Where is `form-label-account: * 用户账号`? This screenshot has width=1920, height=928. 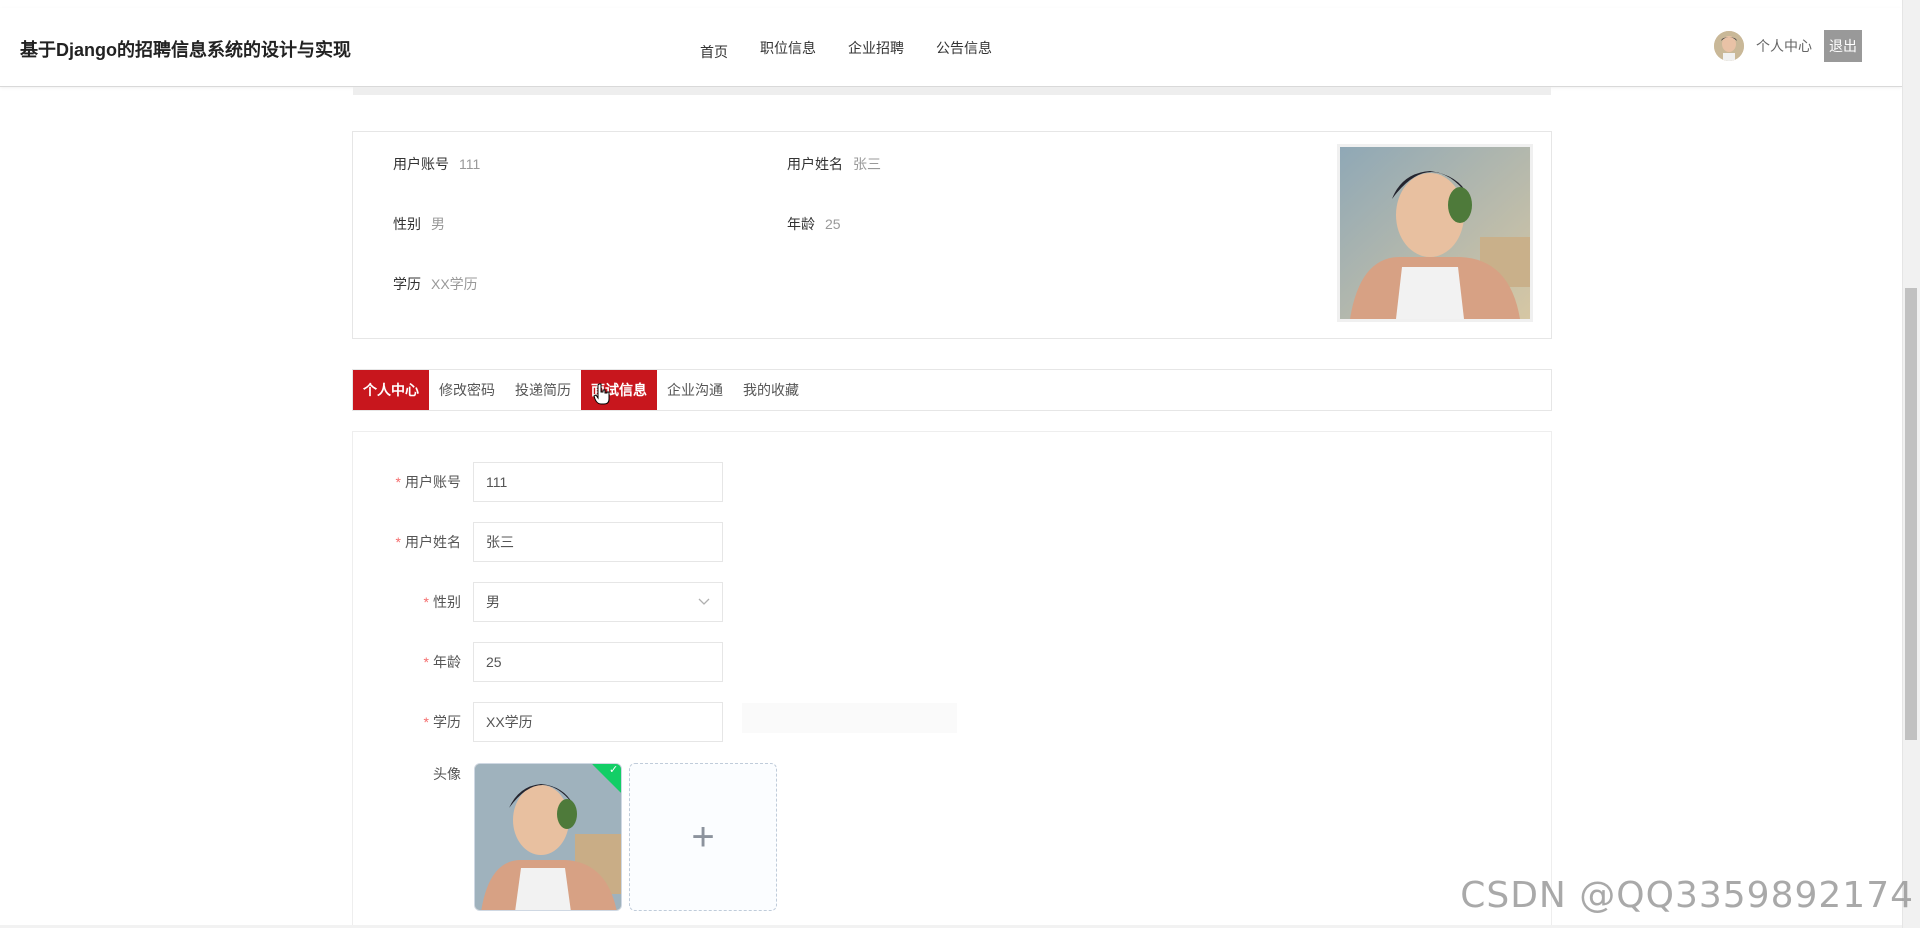 form-label-account: * 用户账号 is located at coordinates (413, 482).